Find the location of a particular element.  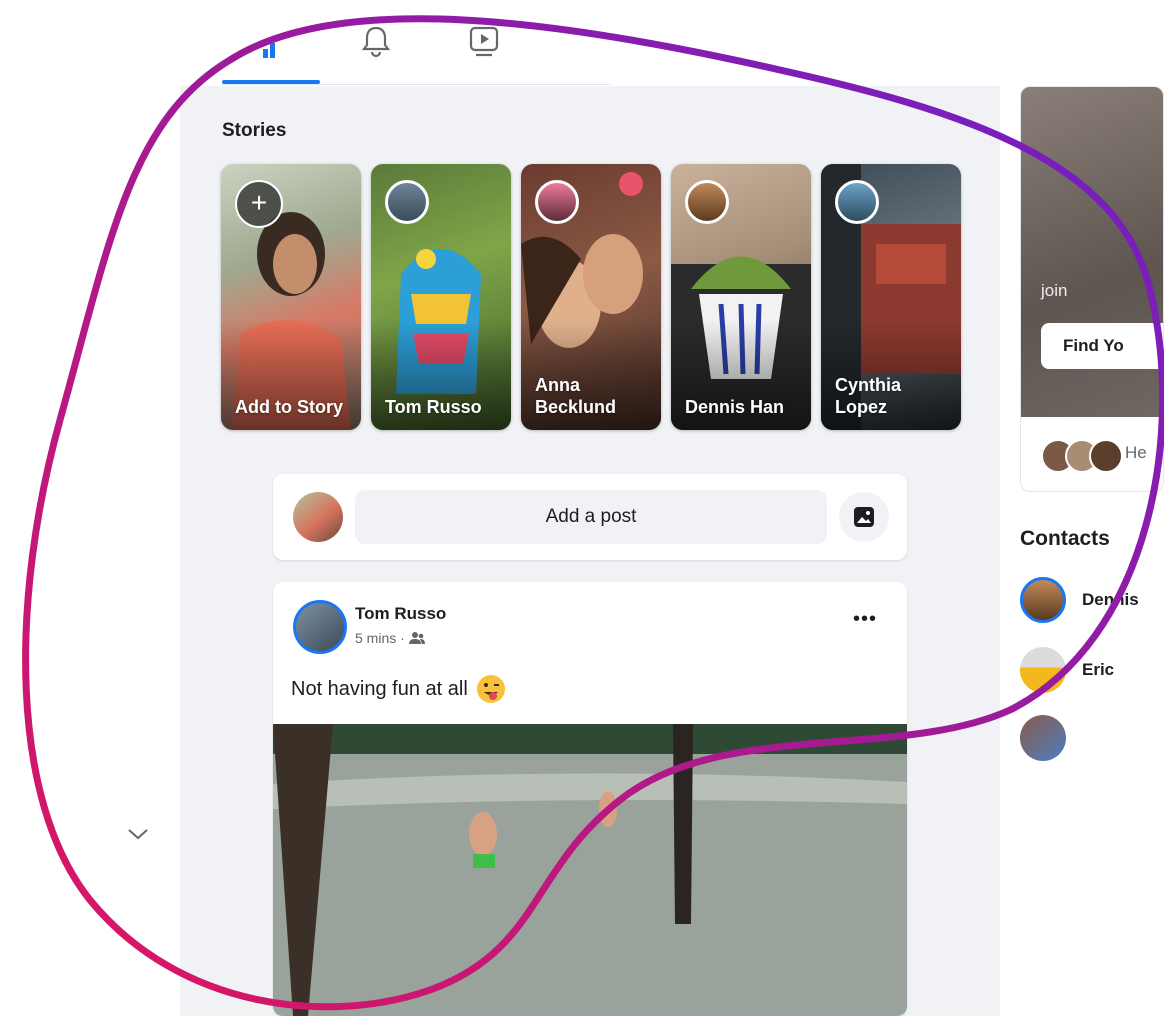

contact-item: Eric is located at coordinates (1092, 670).